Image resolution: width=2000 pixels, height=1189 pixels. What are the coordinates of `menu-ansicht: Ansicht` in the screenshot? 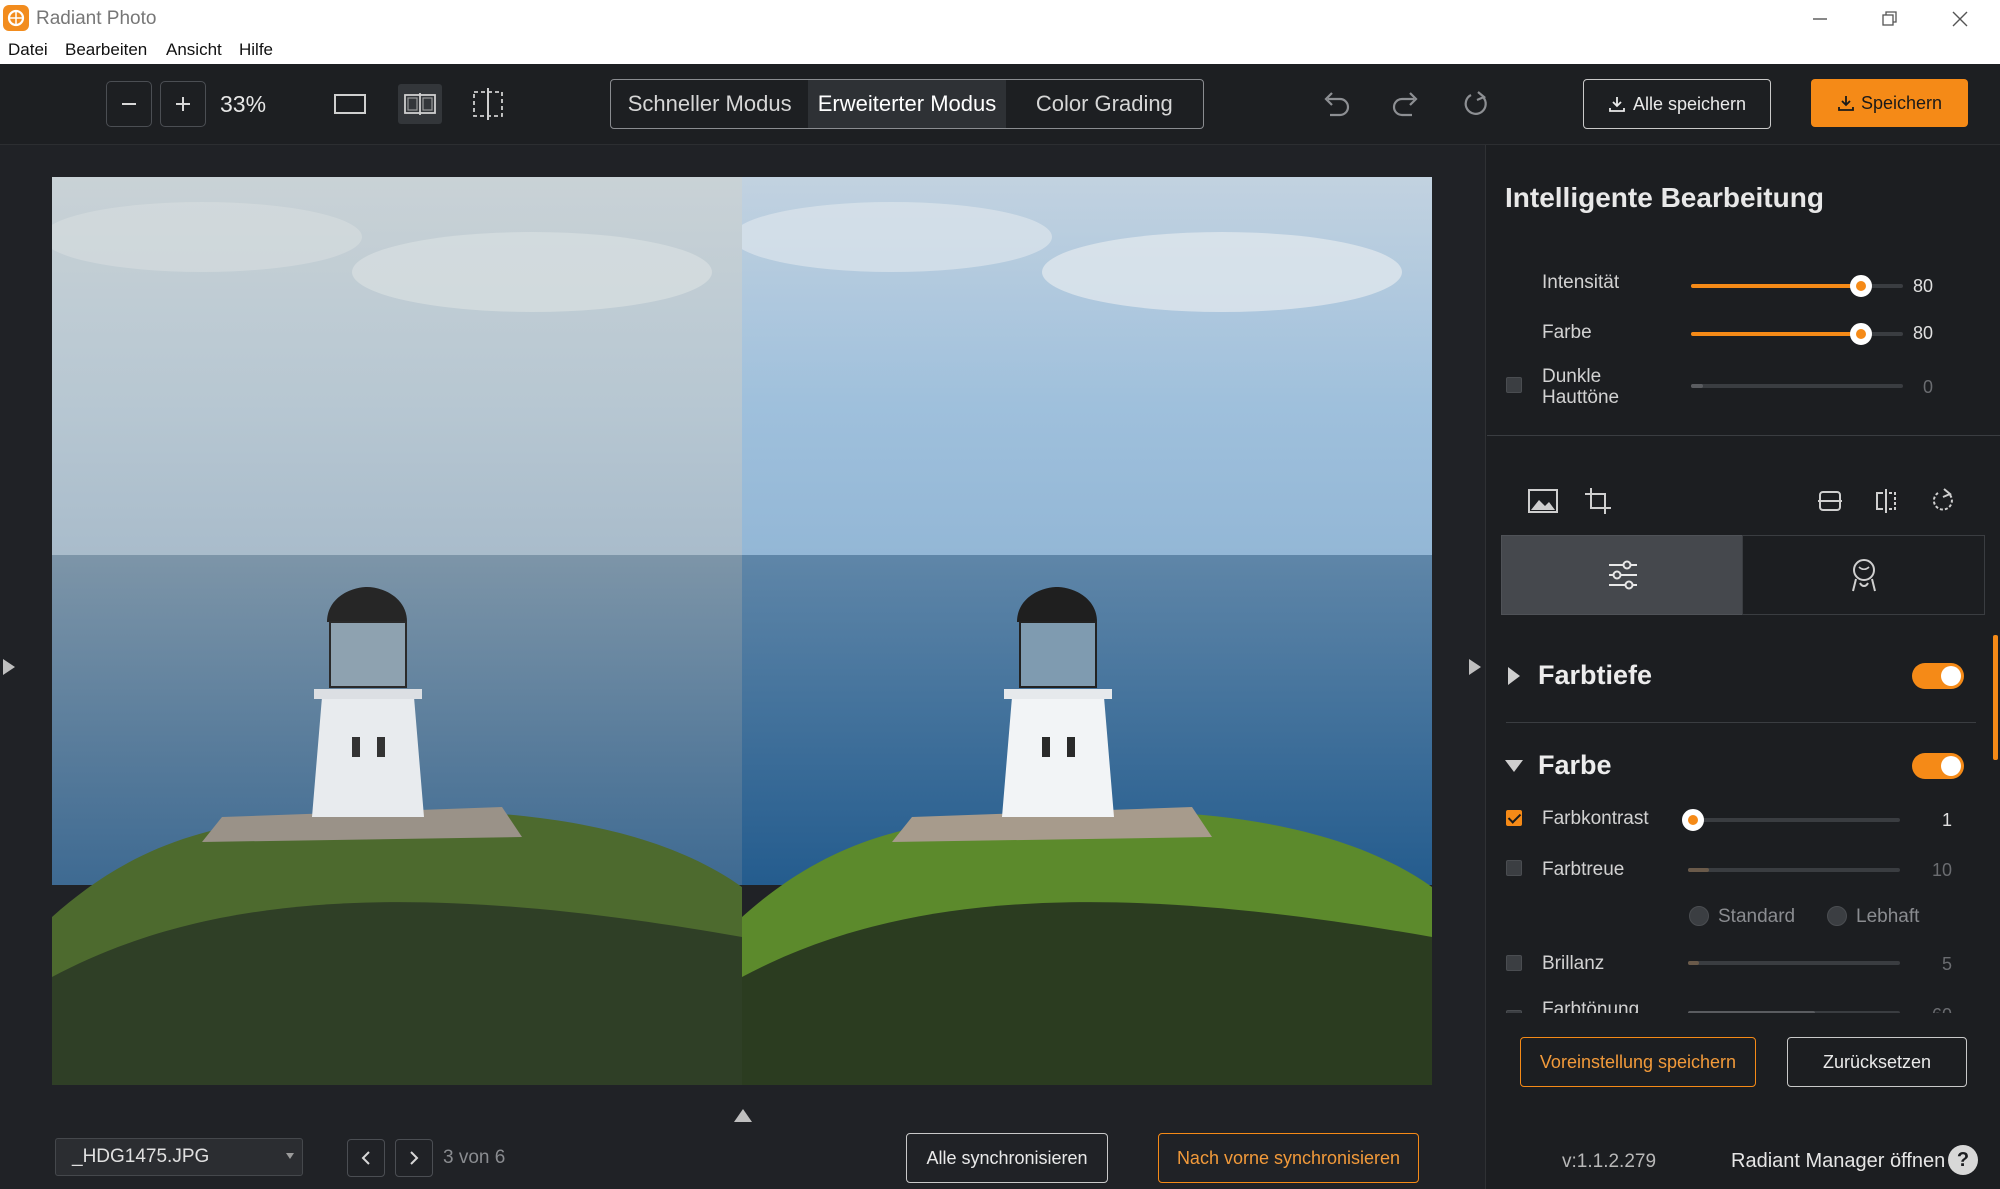 It's located at (194, 50).